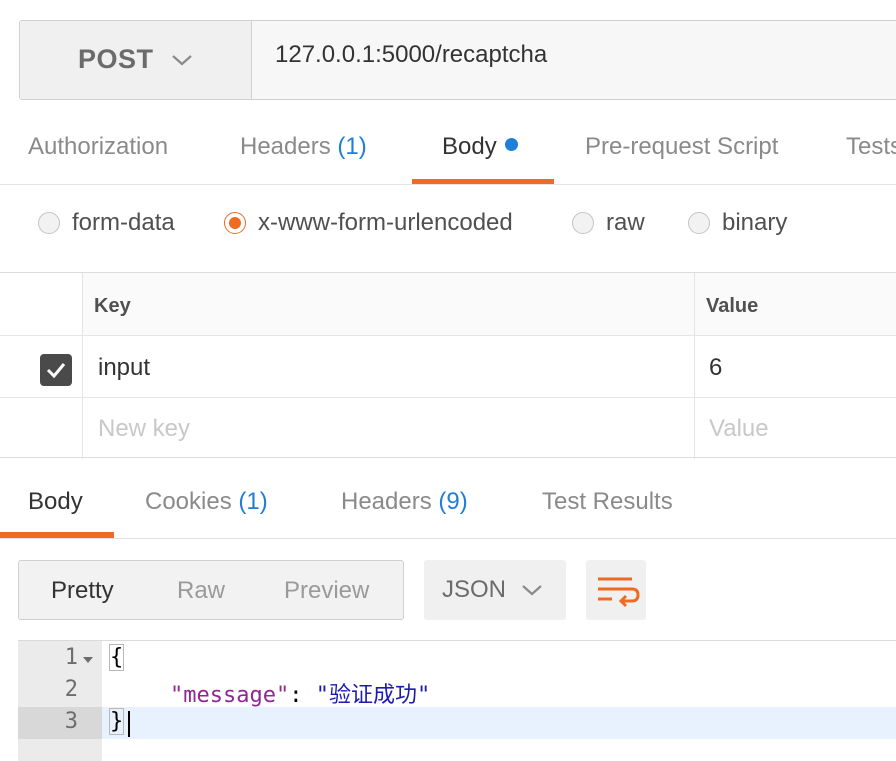  I want to click on new-value-input: Value, so click(739, 429).